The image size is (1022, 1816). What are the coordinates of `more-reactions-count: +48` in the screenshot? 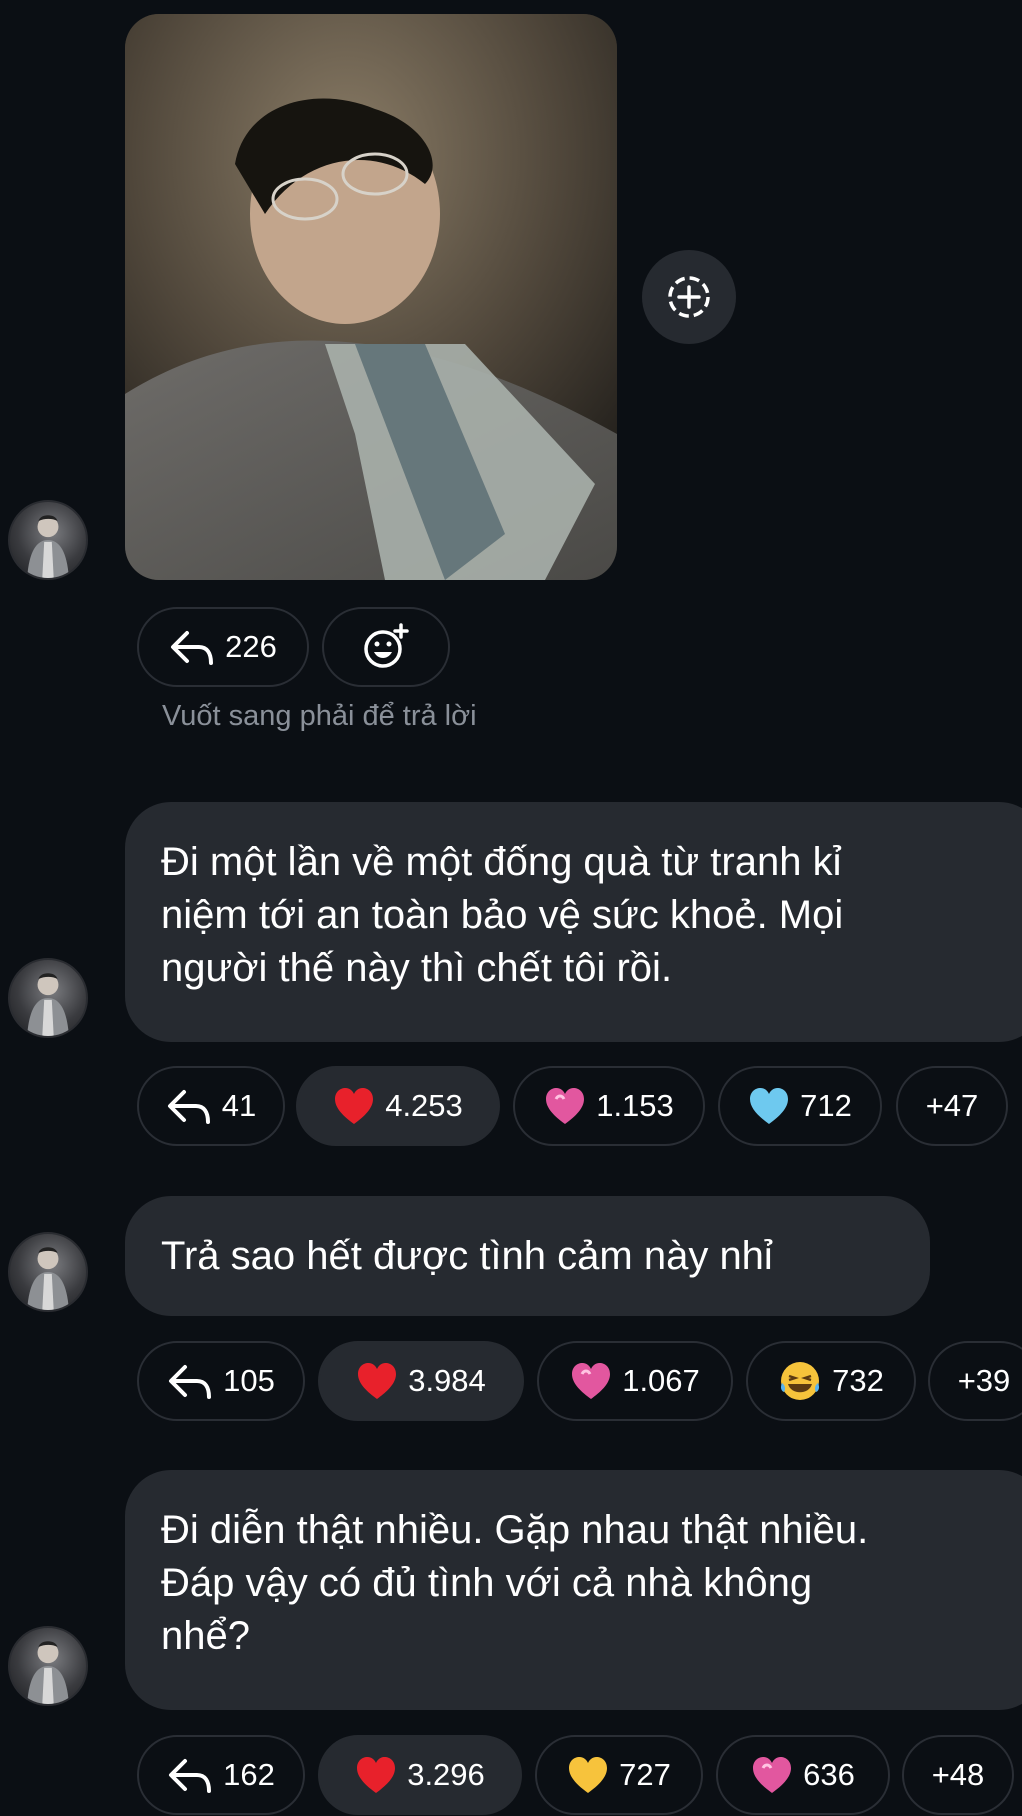 It's located at (958, 1774).